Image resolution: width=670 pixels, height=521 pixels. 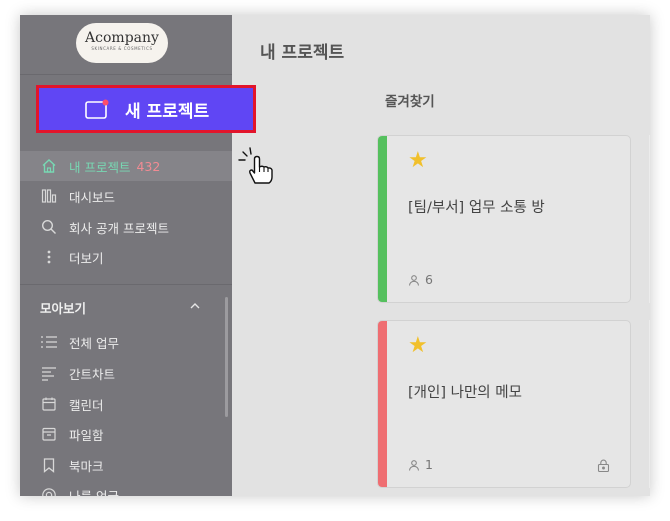 I want to click on project-card: ★ [개인] 나만의 메모 1, so click(x=504, y=404).